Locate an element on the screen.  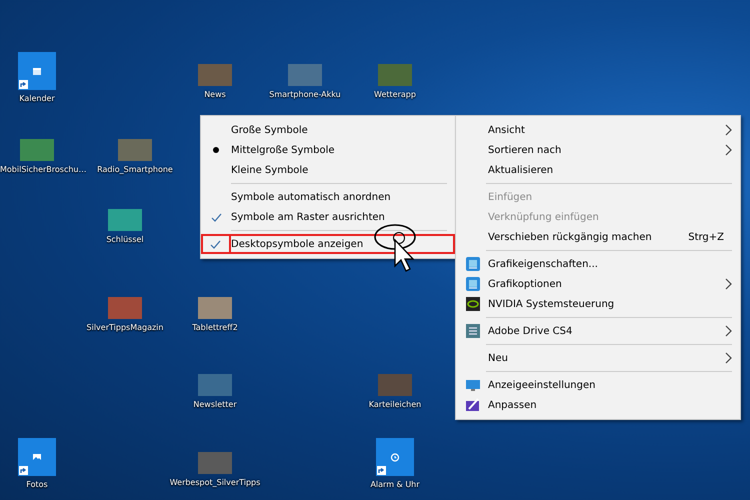
menu-item: Anpassen is located at coordinates (598, 405).